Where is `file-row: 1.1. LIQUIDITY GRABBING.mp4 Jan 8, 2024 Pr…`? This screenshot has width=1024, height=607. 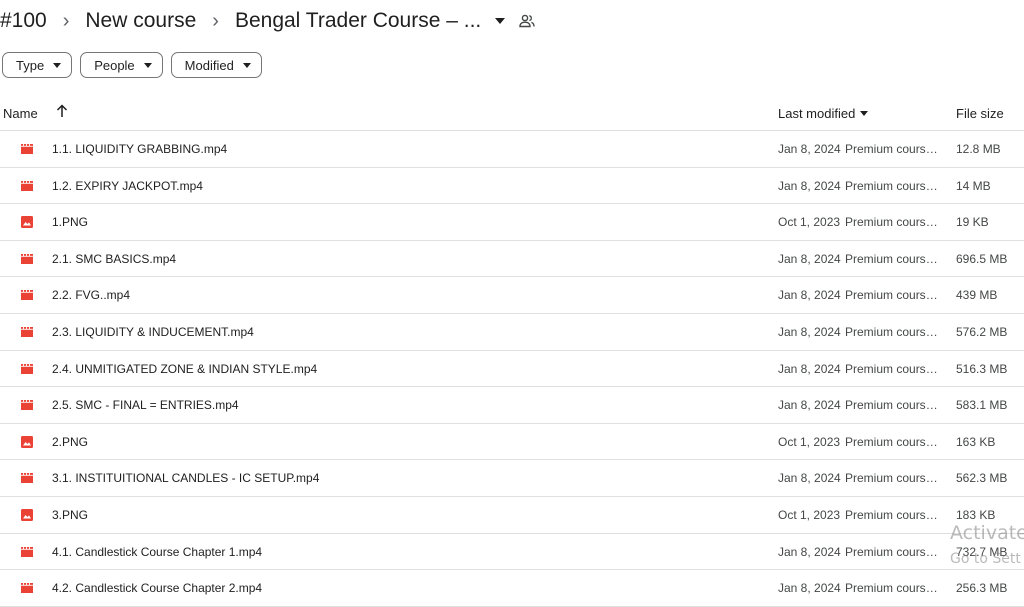
file-row: 1.1. LIQUIDITY GRABBING.mp4 Jan 8, 2024 Pr… is located at coordinates (512, 149).